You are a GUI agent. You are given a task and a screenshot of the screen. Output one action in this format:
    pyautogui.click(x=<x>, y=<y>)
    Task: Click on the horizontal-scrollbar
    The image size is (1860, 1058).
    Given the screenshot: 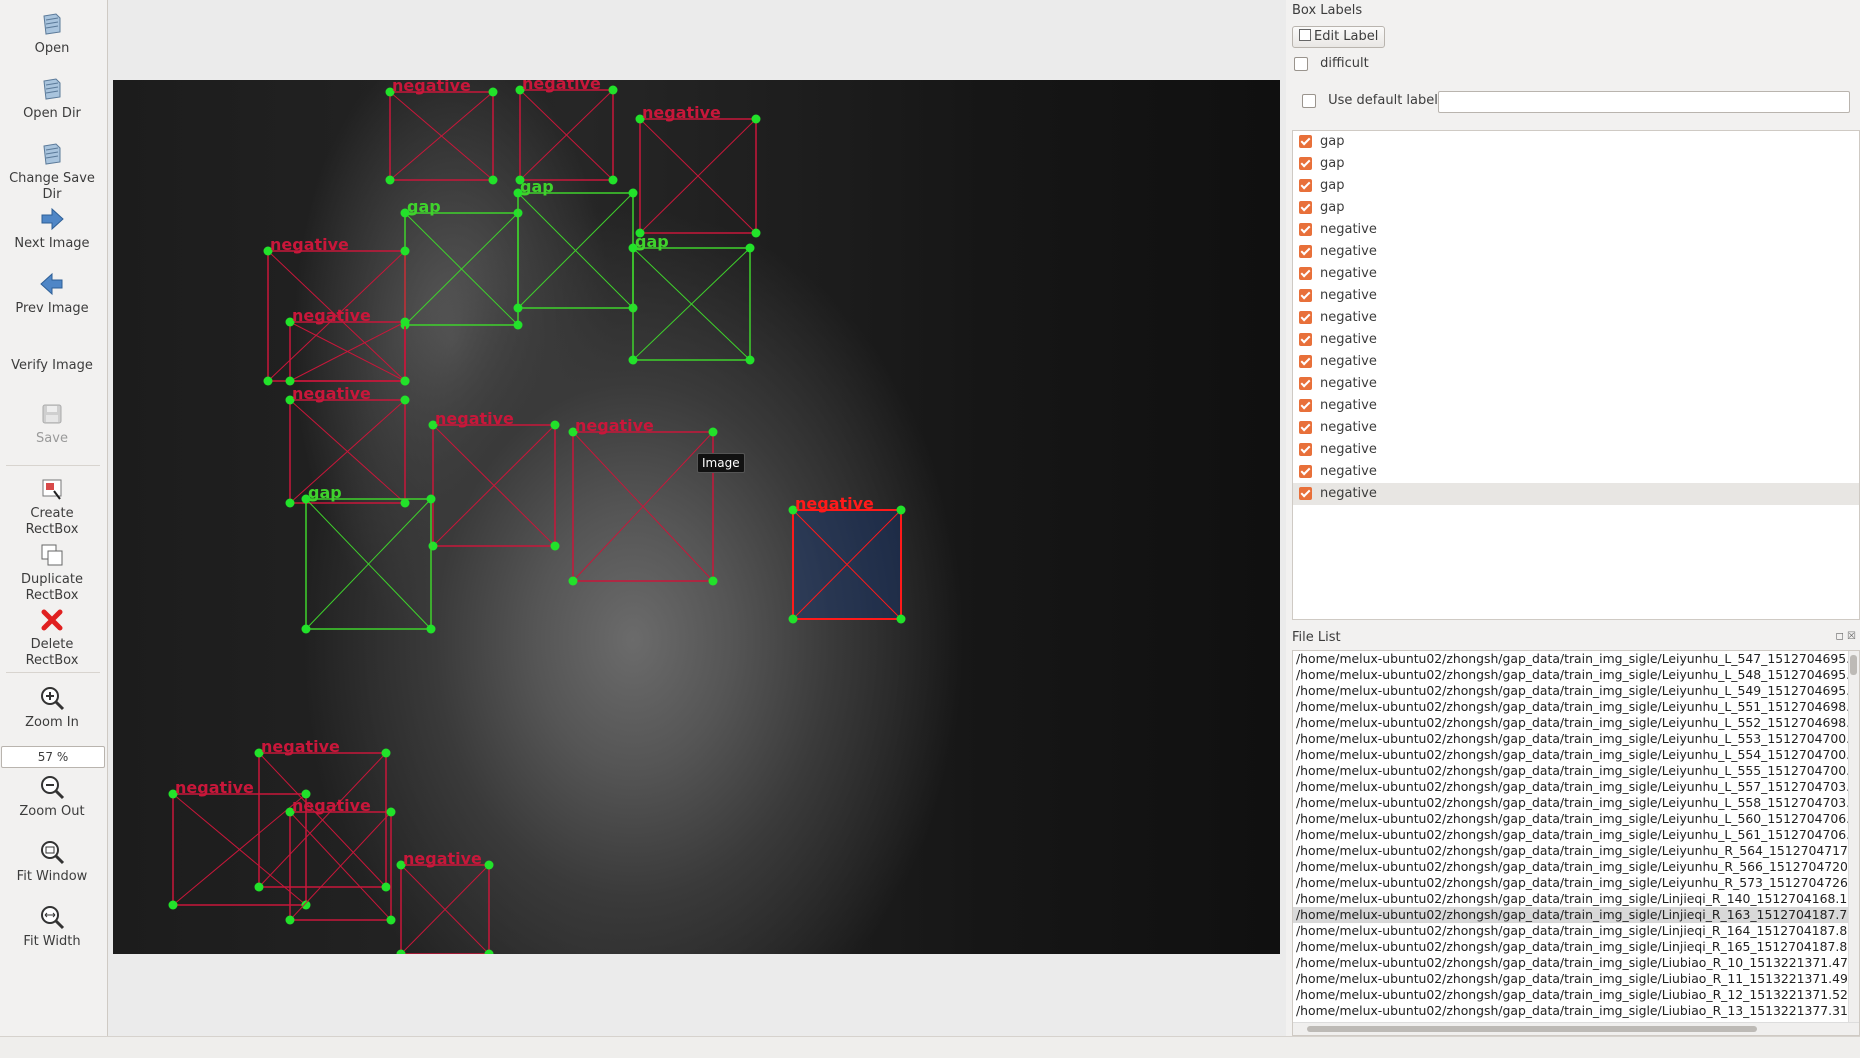 What is the action you would take?
    pyautogui.click(x=1576, y=1028)
    